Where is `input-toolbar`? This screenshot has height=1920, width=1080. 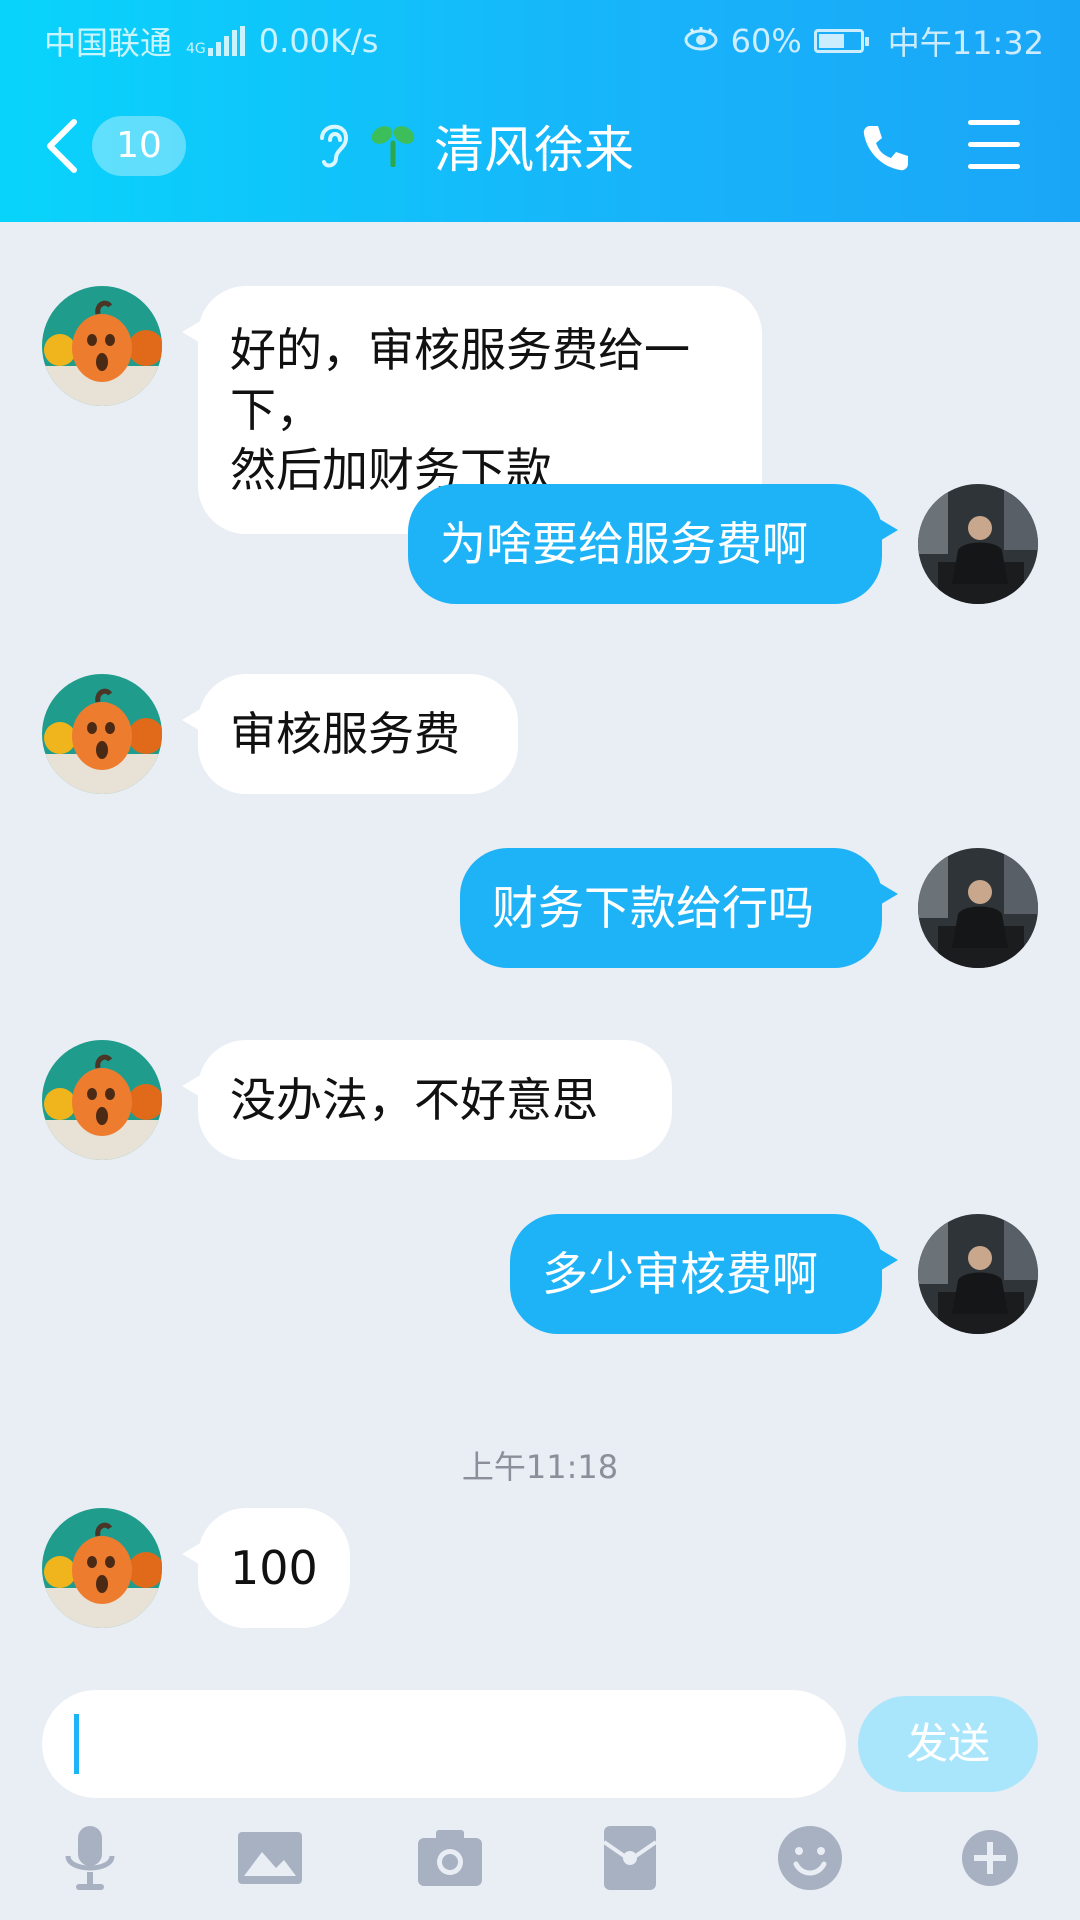
input-toolbar is located at coordinates (540, 1867).